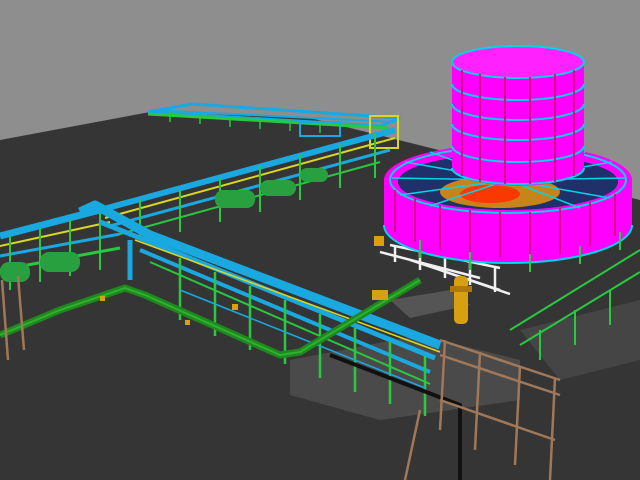 This screenshot has width=640, height=480. Describe the element at coordinates (518, 124) in the screenshot. I see `tank-upper-shell` at that location.